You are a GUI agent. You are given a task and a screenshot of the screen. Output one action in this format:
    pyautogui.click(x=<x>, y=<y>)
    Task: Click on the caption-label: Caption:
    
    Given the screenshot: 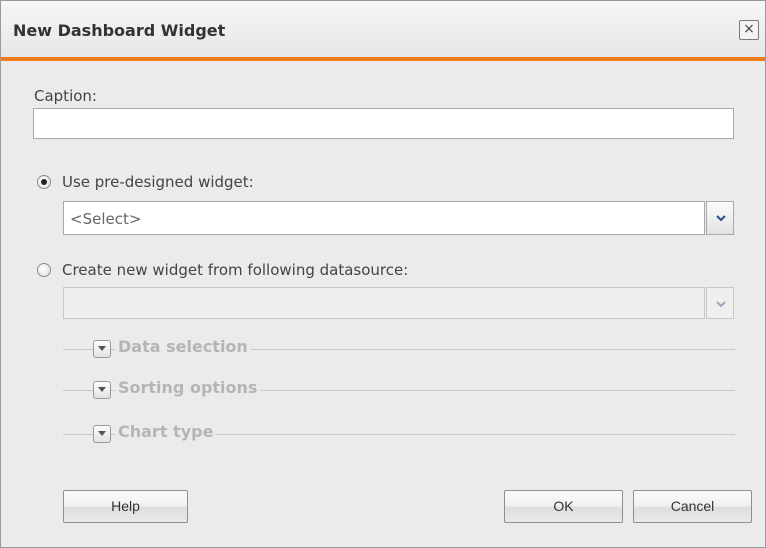 What is the action you would take?
    pyautogui.click(x=65, y=96)
    